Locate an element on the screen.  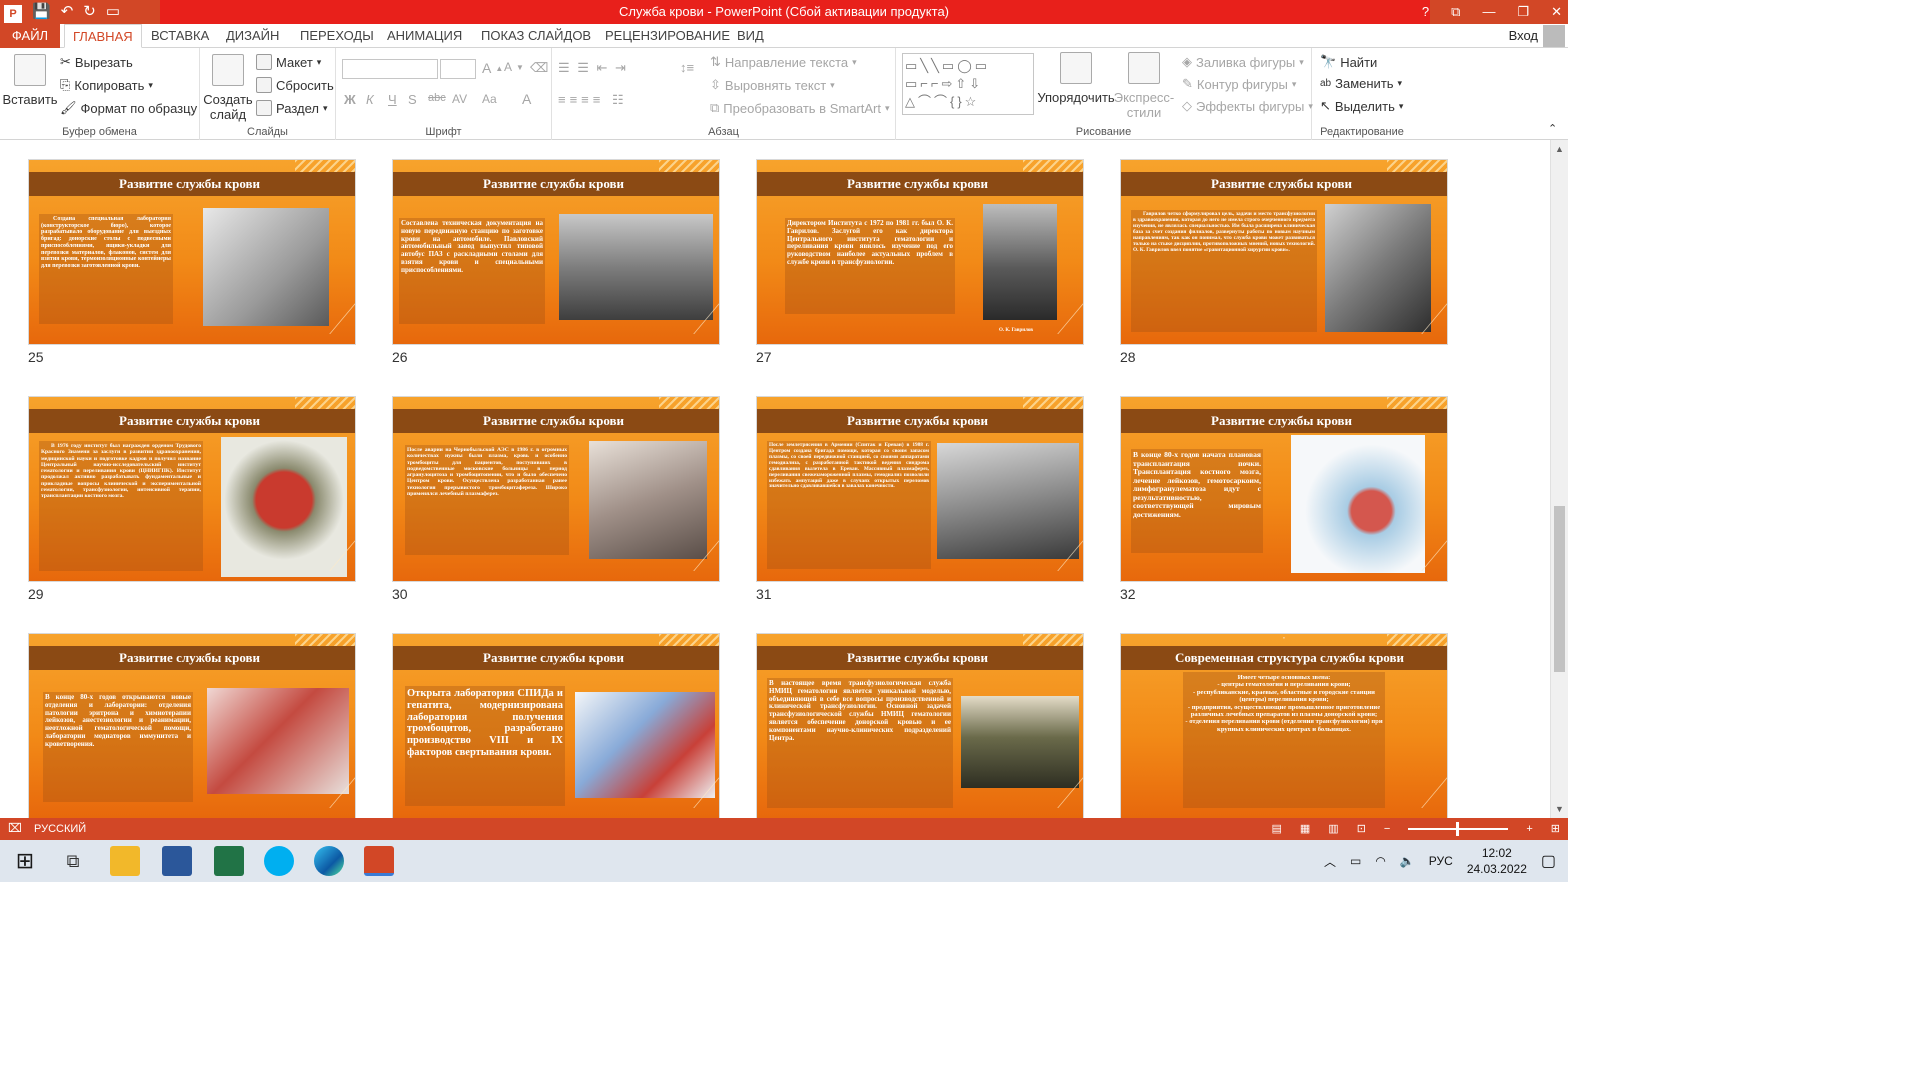
char-spacing-button: AV is located at coordinates (459, 99).